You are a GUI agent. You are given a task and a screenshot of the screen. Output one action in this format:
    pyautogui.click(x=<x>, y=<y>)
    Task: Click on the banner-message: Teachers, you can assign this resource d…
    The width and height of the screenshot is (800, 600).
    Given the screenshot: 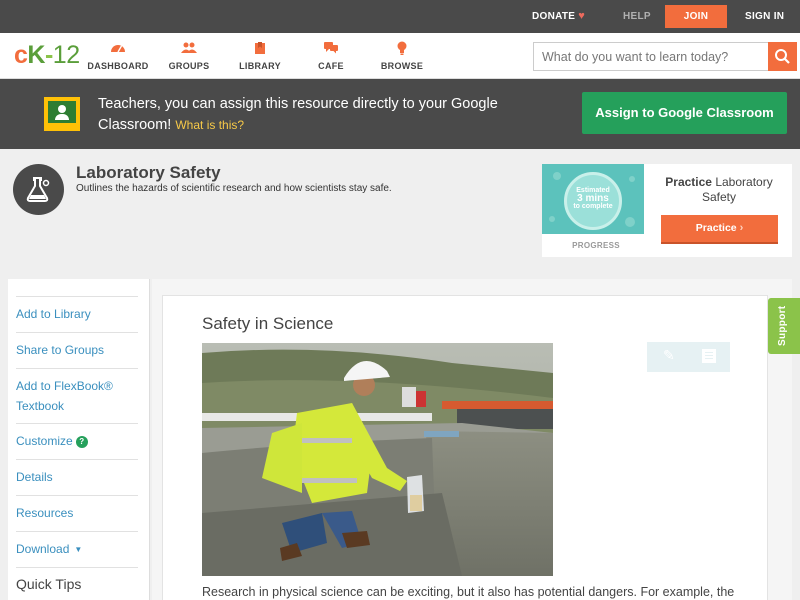 What is the action you would take?
    pyautogui.click(x=308, y=115)
    